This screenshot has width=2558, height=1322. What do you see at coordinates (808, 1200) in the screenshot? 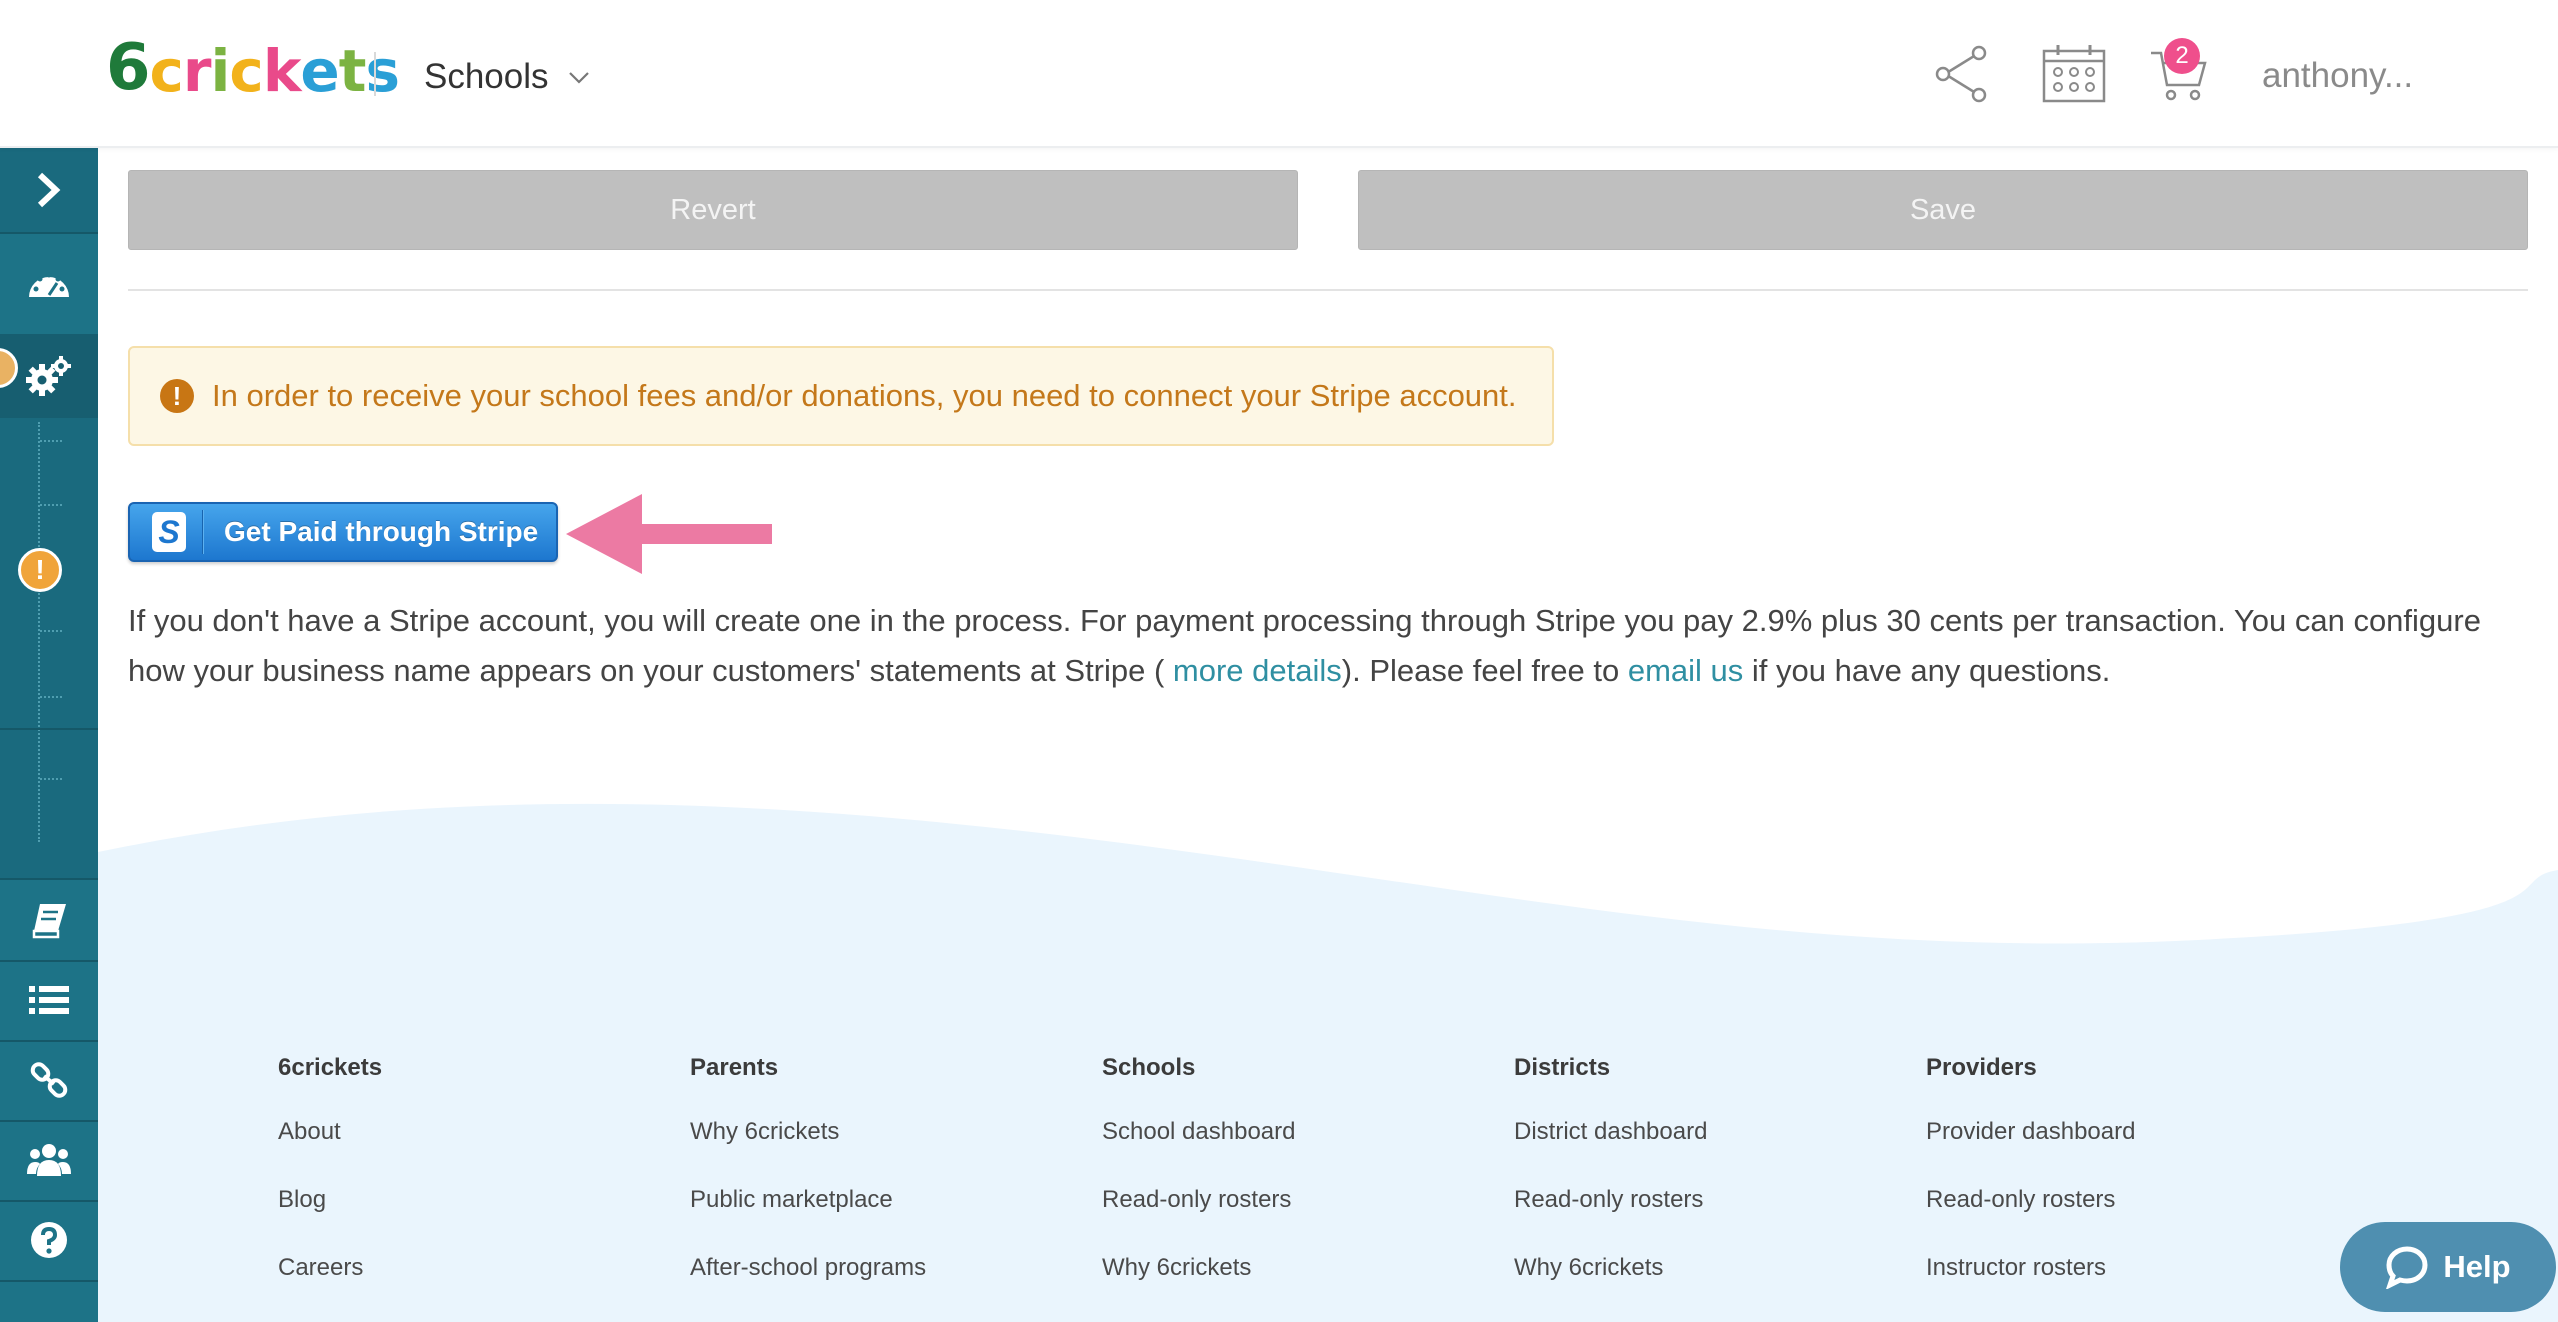
I see `footer-link: Public marketplace` at bounding box center [808, 1200].